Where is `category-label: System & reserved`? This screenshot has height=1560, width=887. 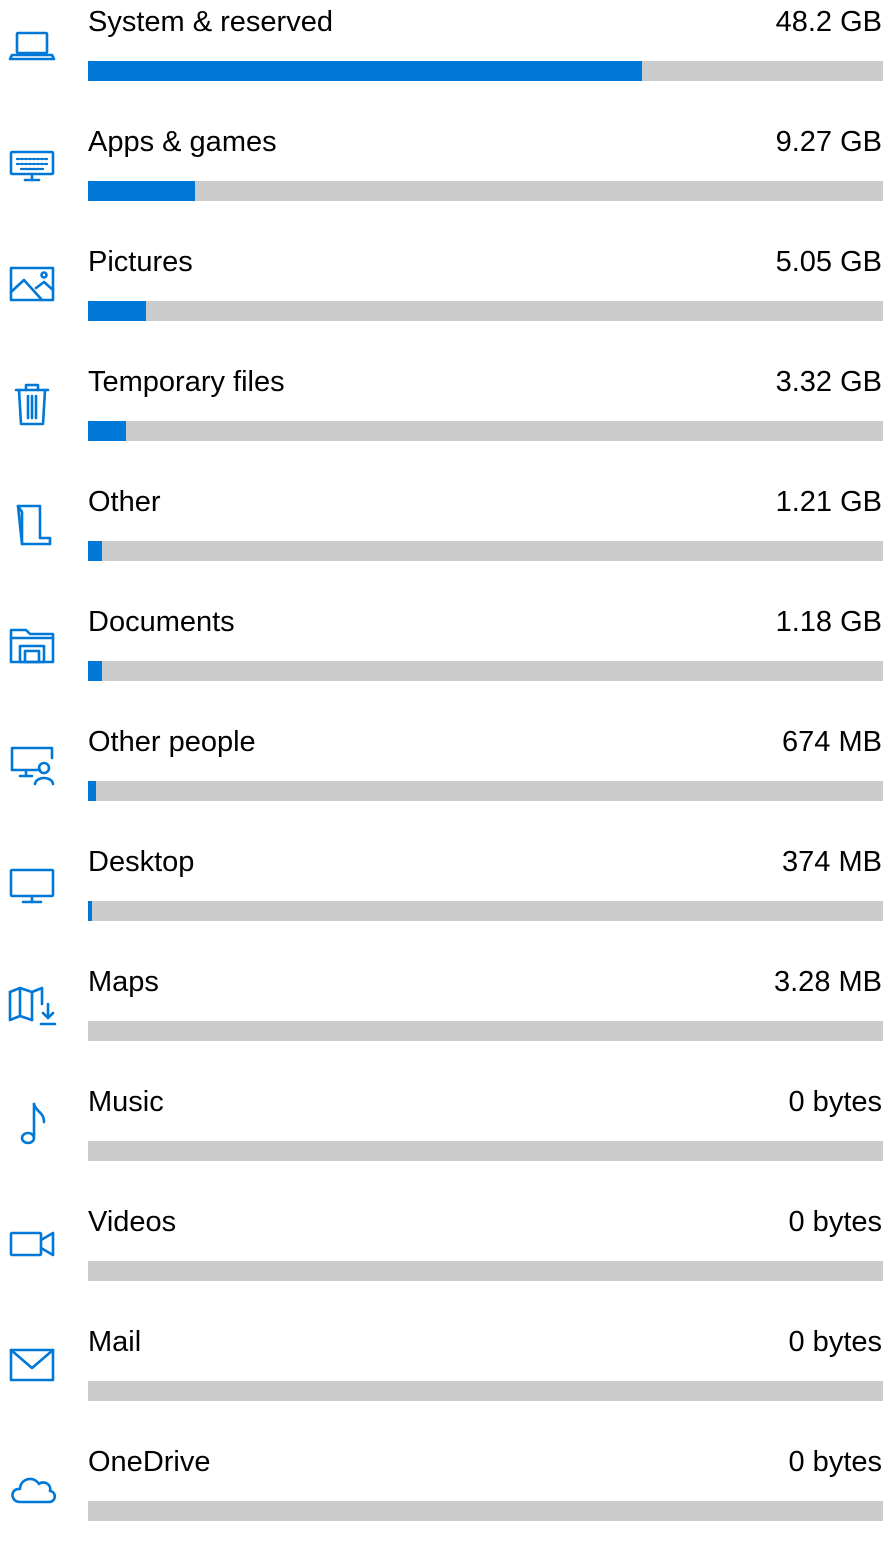 category-label: System & reserved is located at coordinates (210, 22).